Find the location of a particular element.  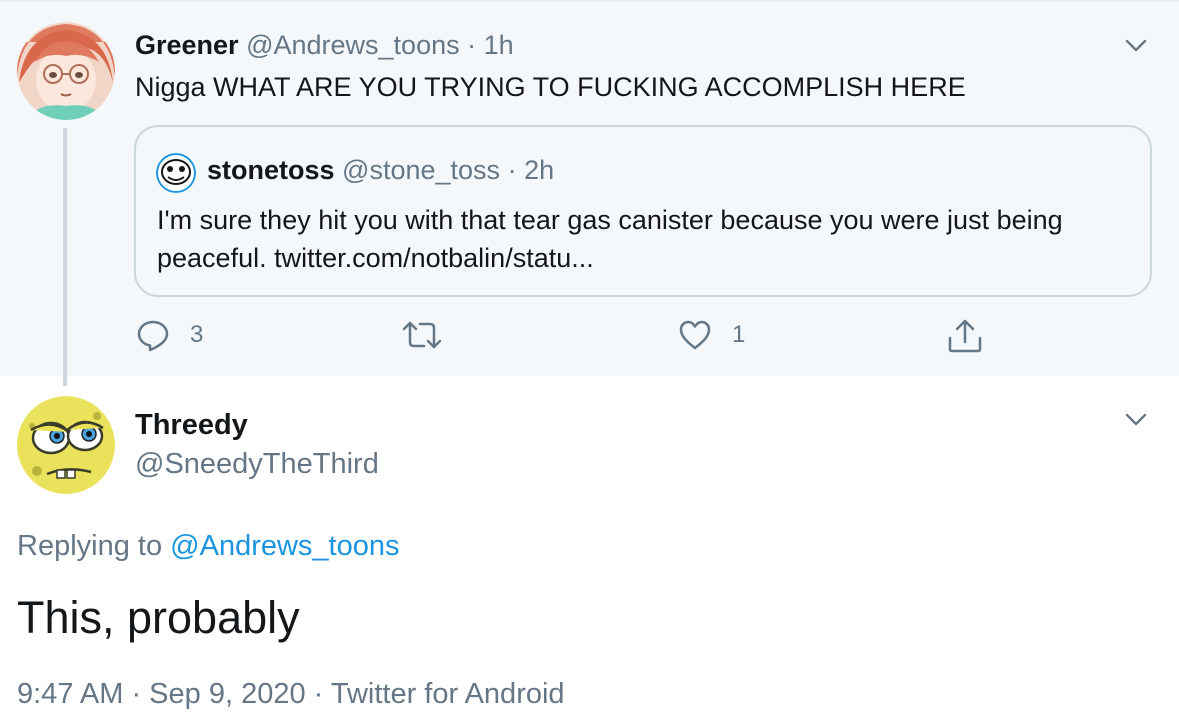

quoted-tweet-header: stonetoss @stone_toss · 2h is located at coordinates (380, 170).